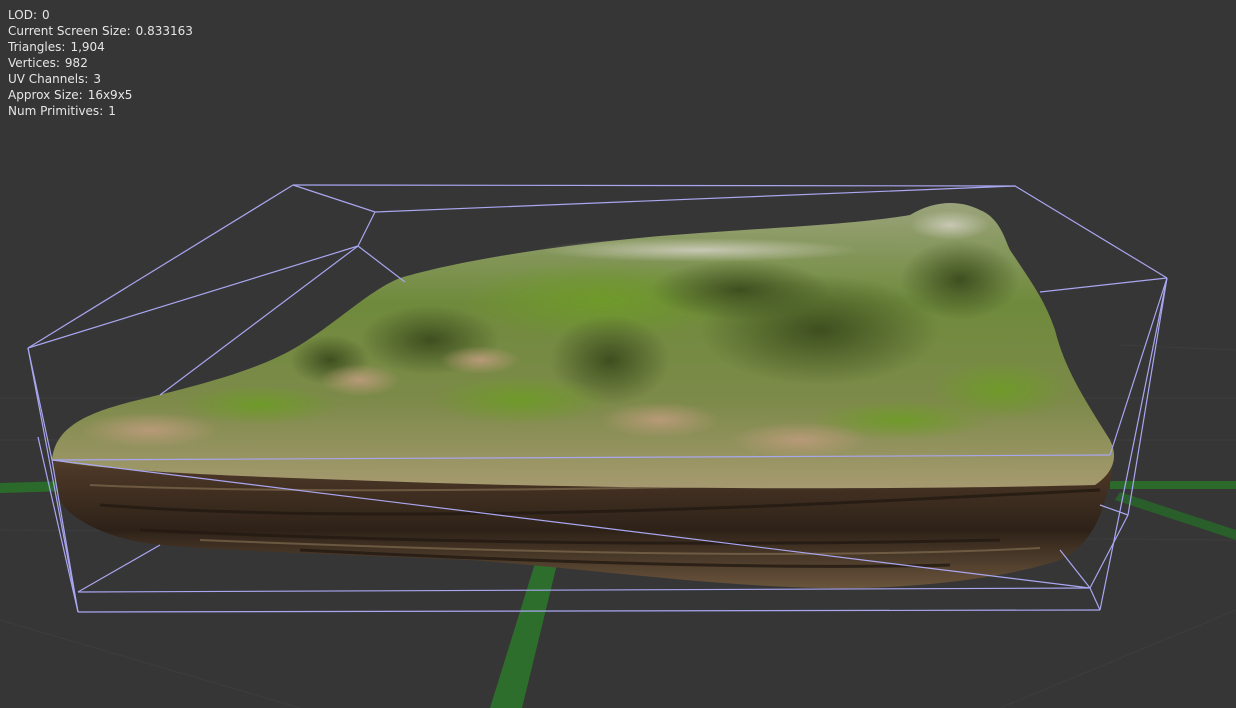 This screenshot has width=1236, height=708. I want to click on stat-approx-size: Approx Size 16x9x5, so click(100, 95).